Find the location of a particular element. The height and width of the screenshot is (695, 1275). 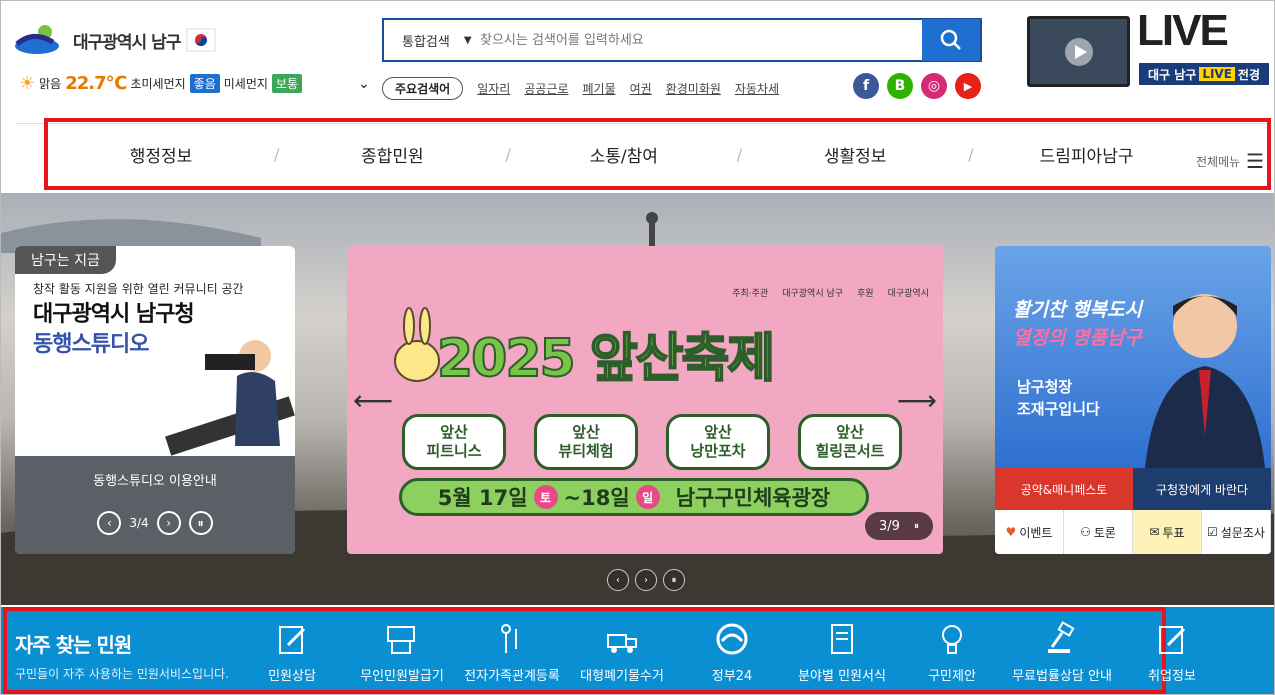

kiosk-icon is located at coordinates (401, 640).